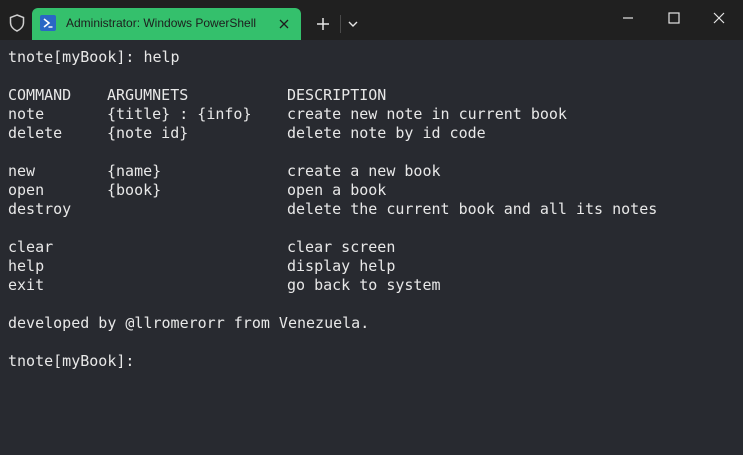 The width and height of the screenshot is (743, 455). What do you see at coordinates (386, 133) in the screenshot?
I see `command-description: delete note by id code` at bounding box center [386, 133].